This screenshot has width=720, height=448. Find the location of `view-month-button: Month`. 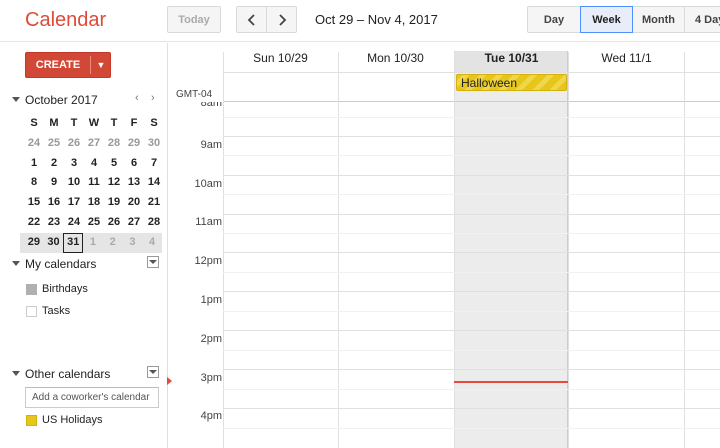

view-month-button: Month is located at coordinates (658, 19).